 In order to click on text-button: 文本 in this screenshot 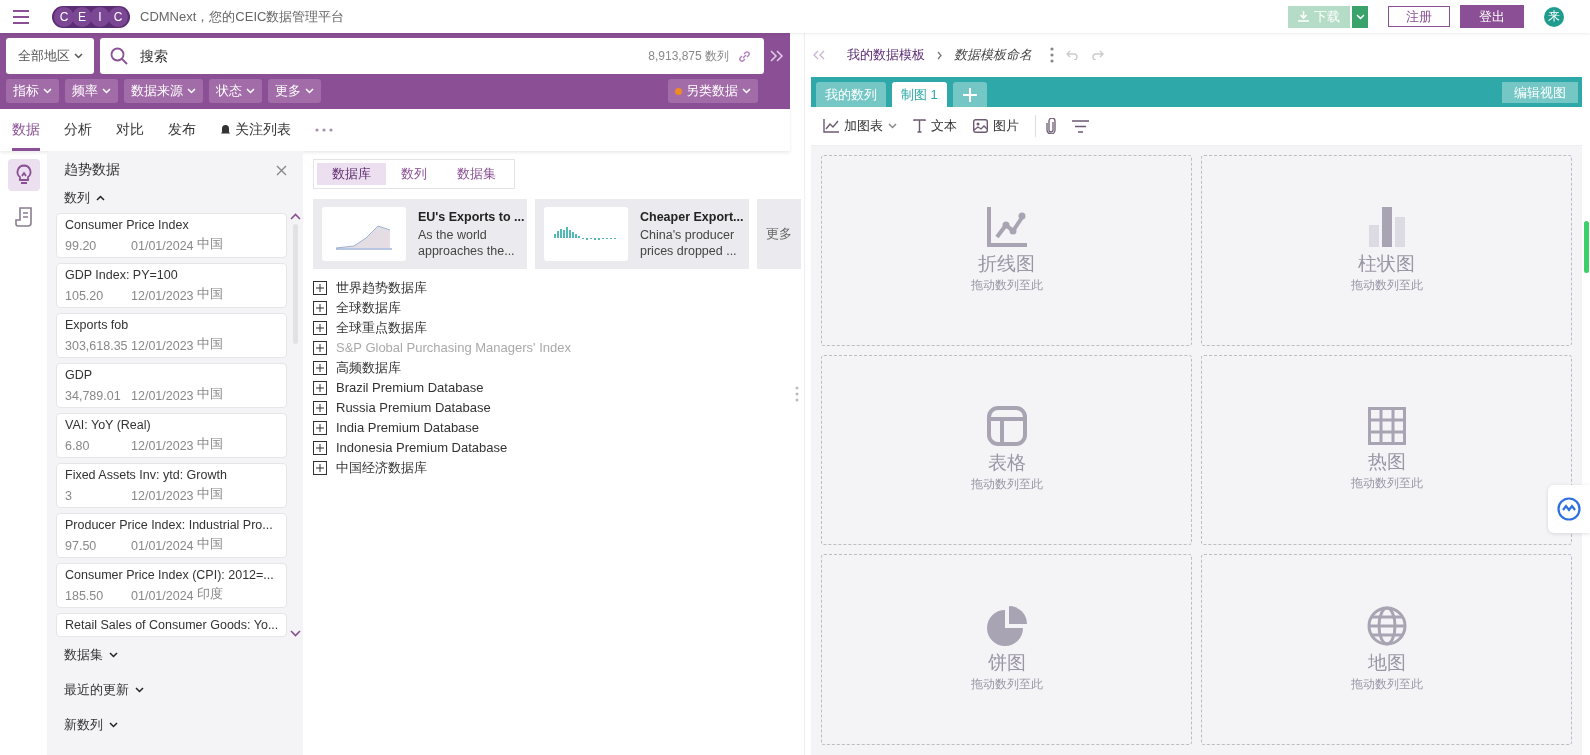, I will do `click(935, 126)`.